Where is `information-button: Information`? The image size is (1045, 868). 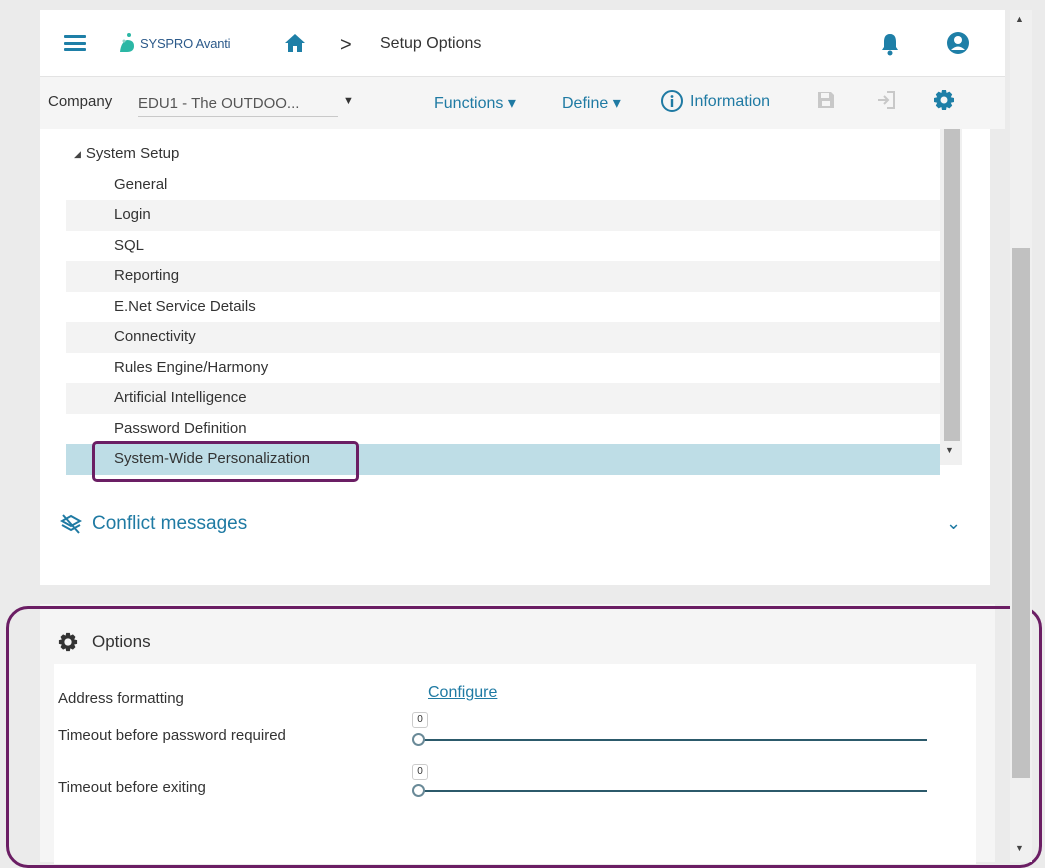
information-button: Information is located at coordinates (730, 102).